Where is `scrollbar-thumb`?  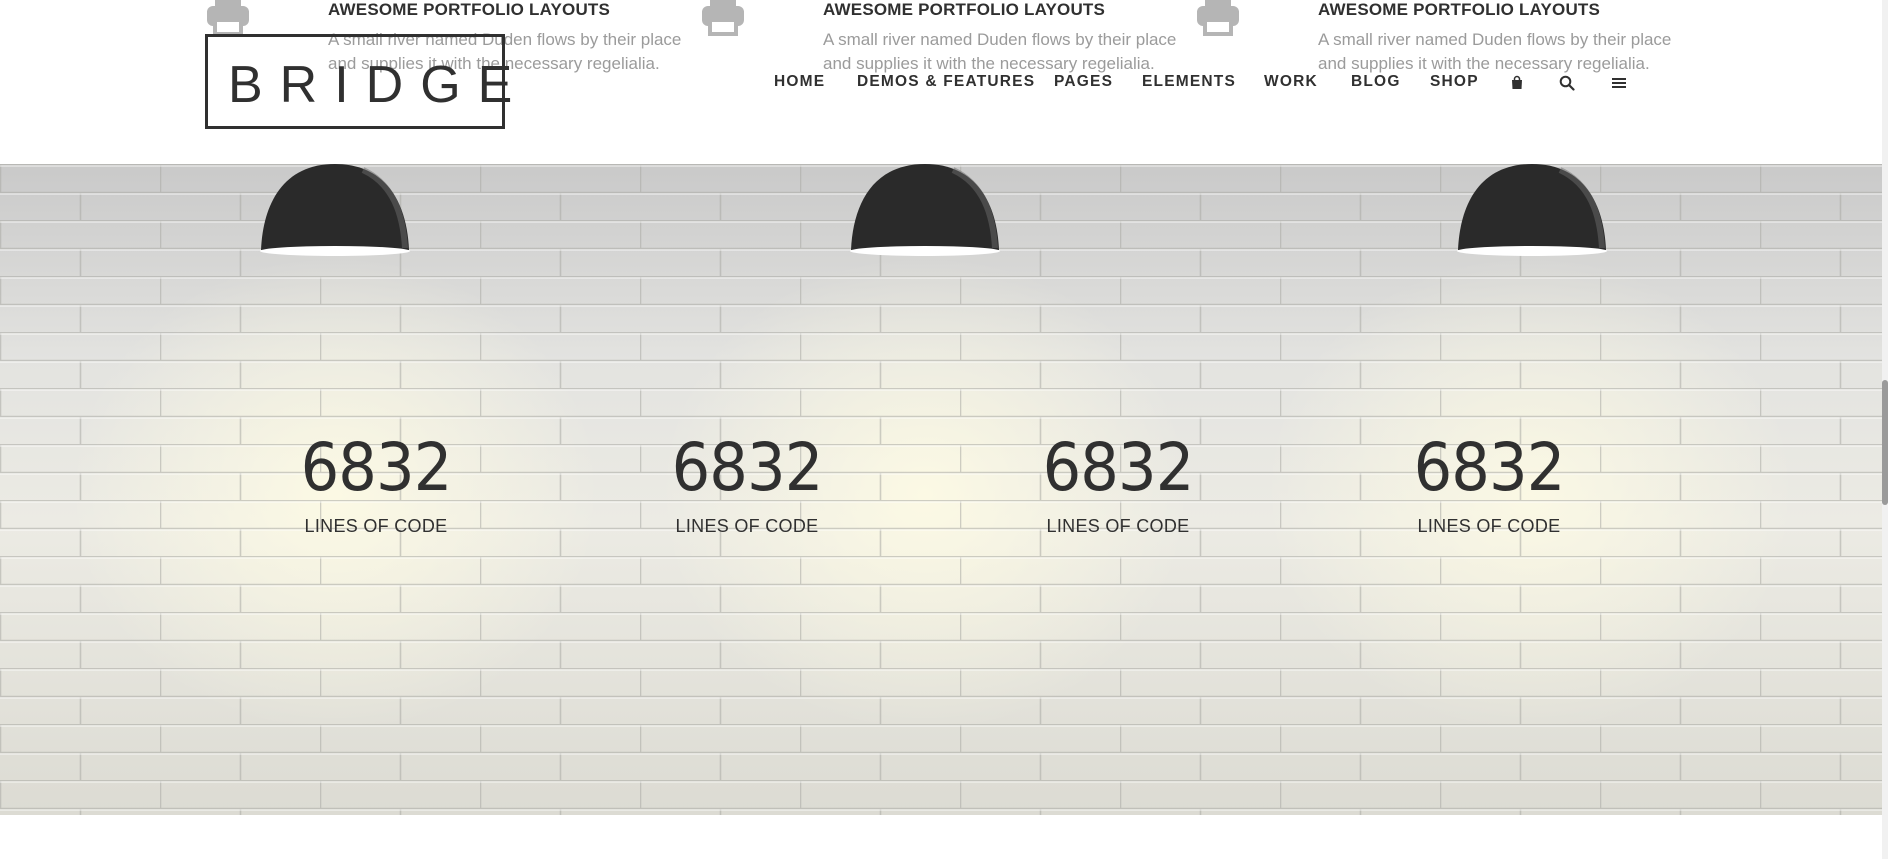
scrollbar-thumb is located at coordinates (1885, 442).